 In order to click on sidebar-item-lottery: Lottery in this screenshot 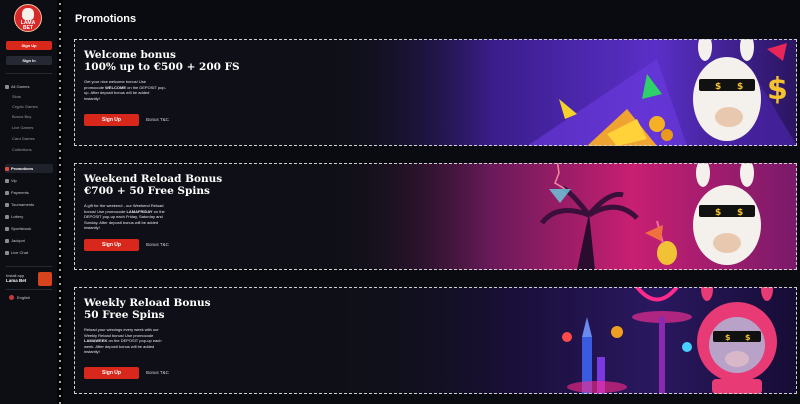, I will do `click(29, 216)`.